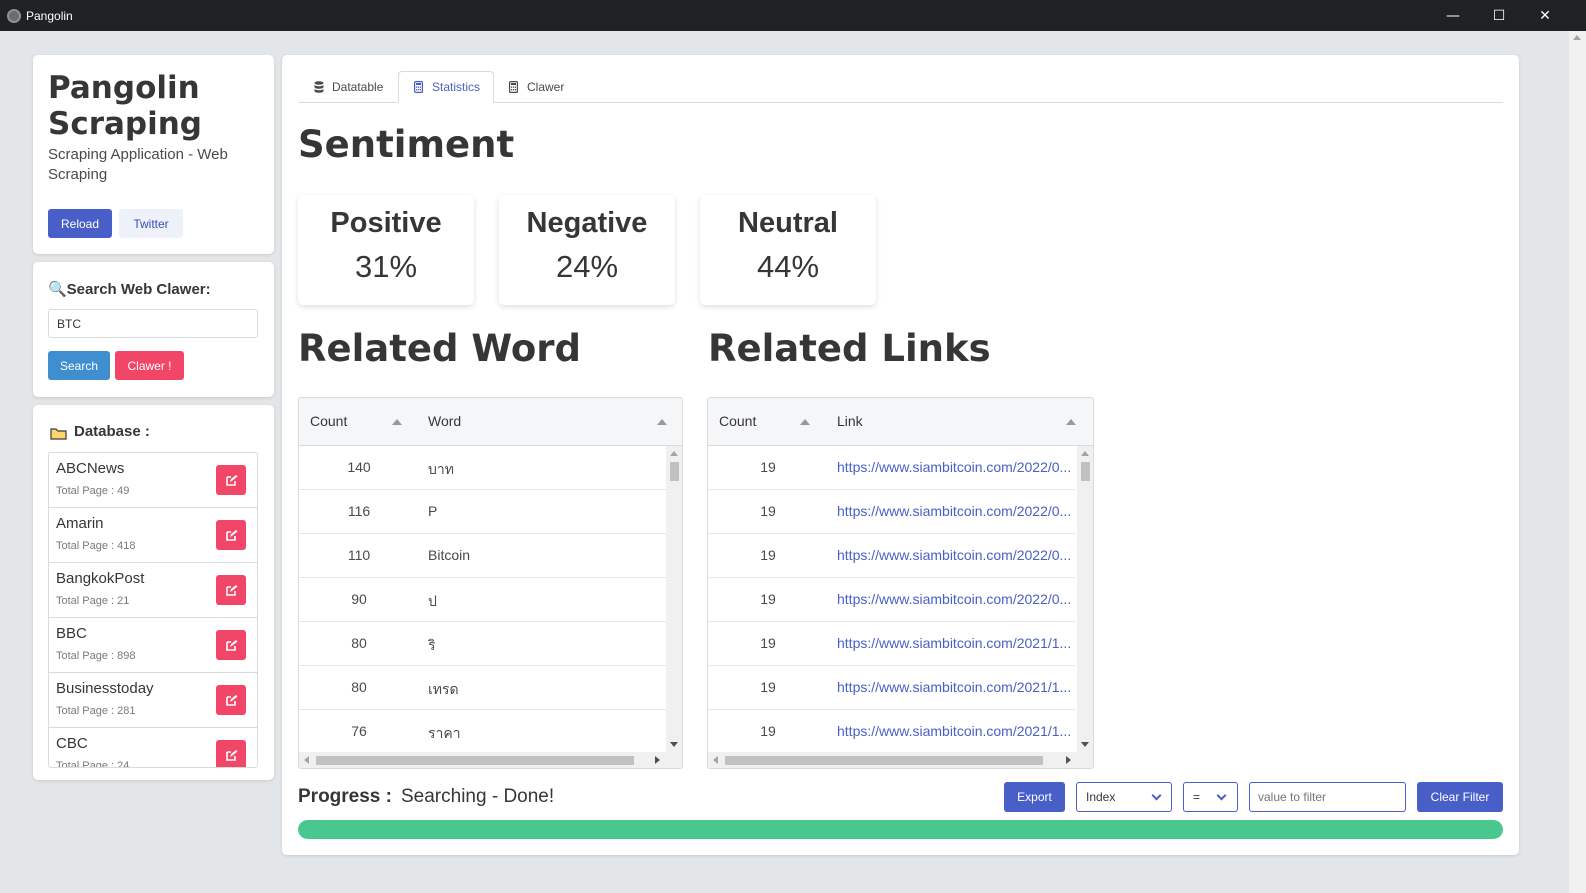  I want to click on word-cell: บาท, so click(441, 469).